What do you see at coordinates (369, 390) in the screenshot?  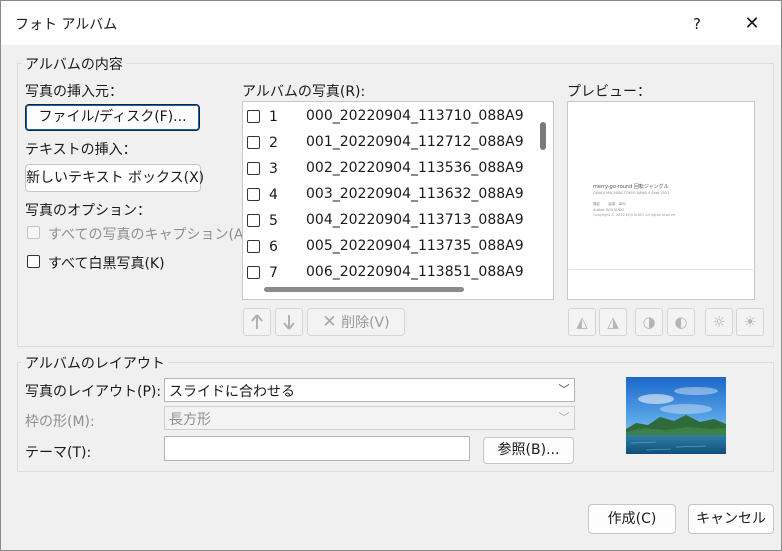 I see `photo-layout-select: スライドに合わせる ﹀` at bounding box center [369, 390].